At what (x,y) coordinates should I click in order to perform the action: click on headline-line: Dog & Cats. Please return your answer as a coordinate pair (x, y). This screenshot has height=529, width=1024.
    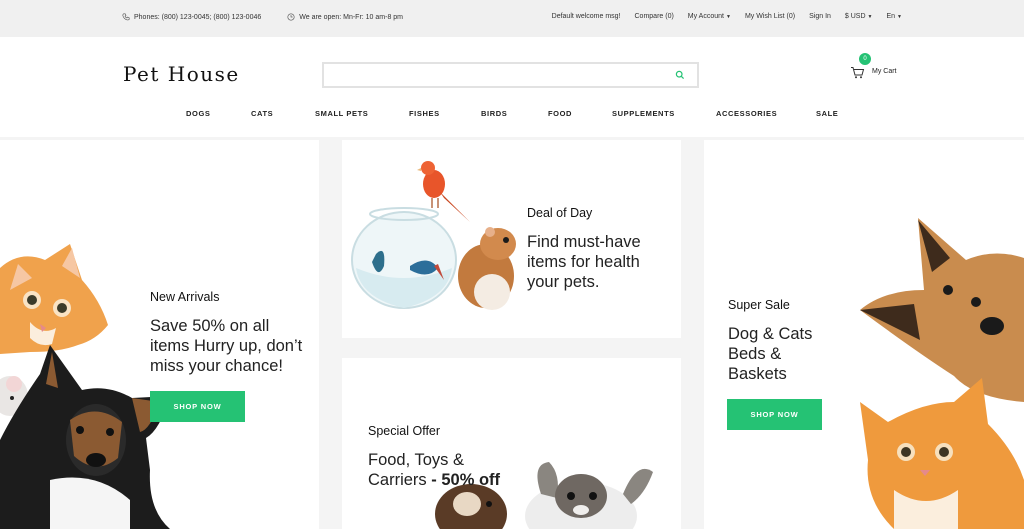
    Looking at the image, I should click on (770, 334).